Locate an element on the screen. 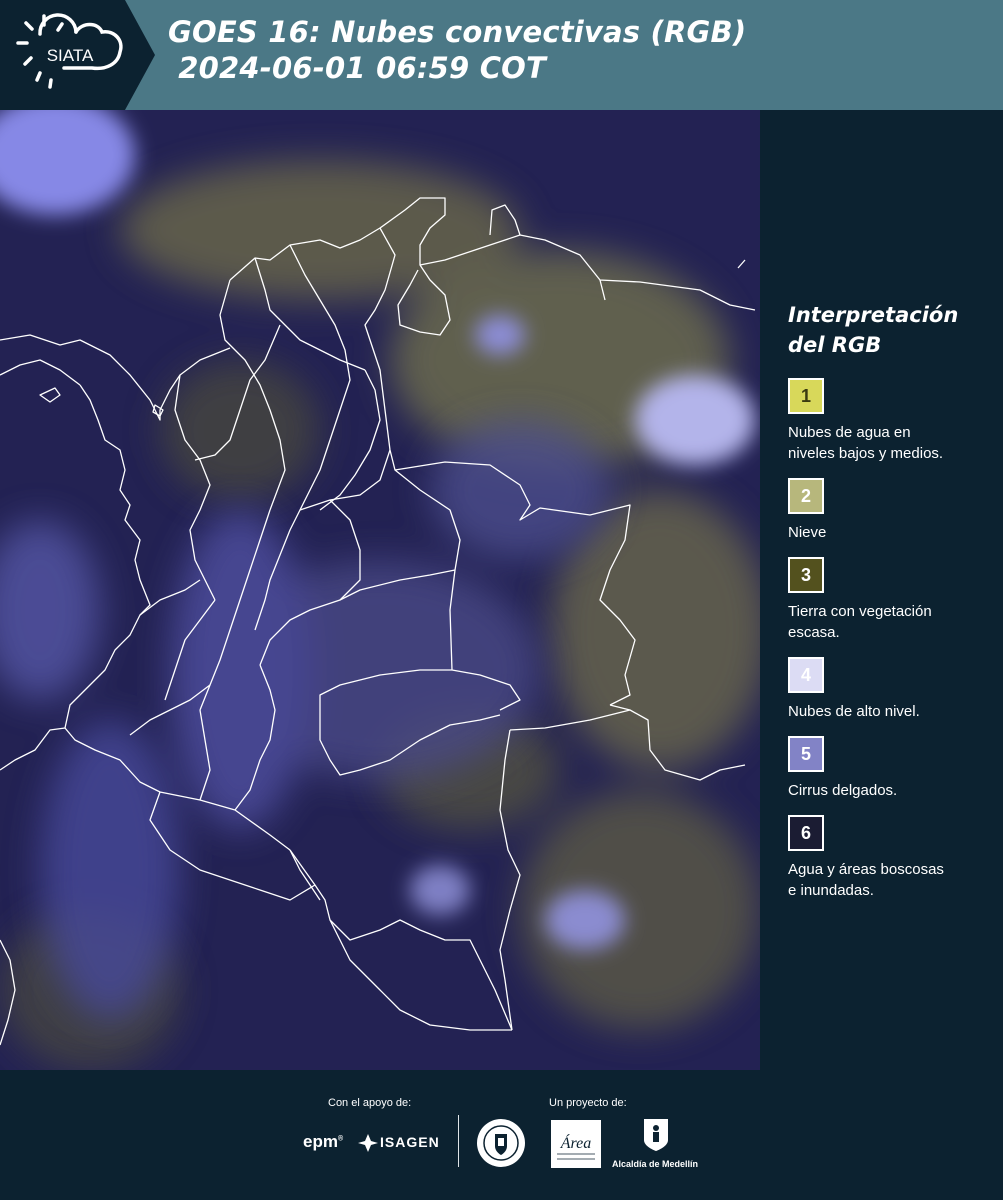 The image size is (1003, 1200). legend-label: Tierra con vegetación escasa. is located at coordinates (888, 622).